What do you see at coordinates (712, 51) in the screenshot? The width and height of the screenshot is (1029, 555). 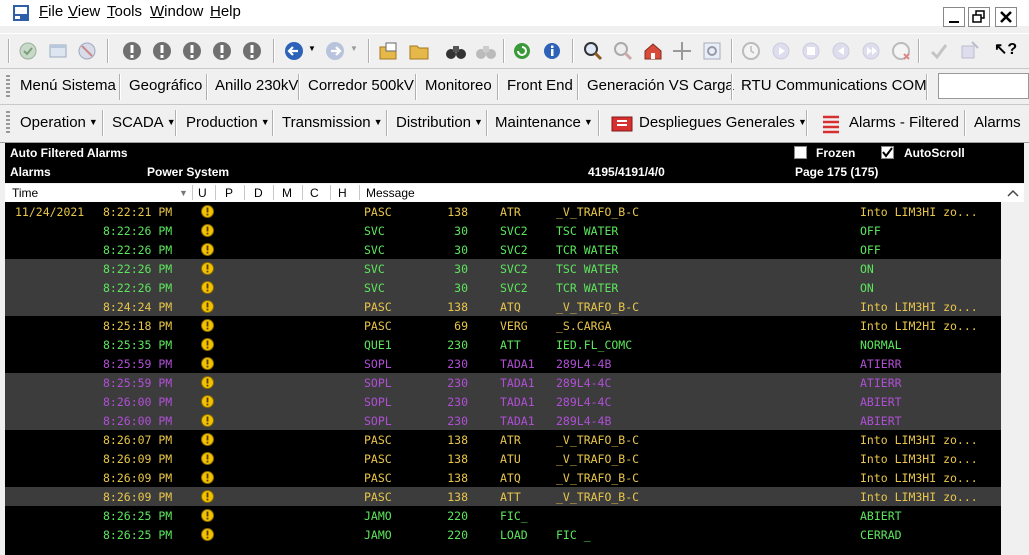 I see `zoom-area-icon` at bounding box center [712, 51].